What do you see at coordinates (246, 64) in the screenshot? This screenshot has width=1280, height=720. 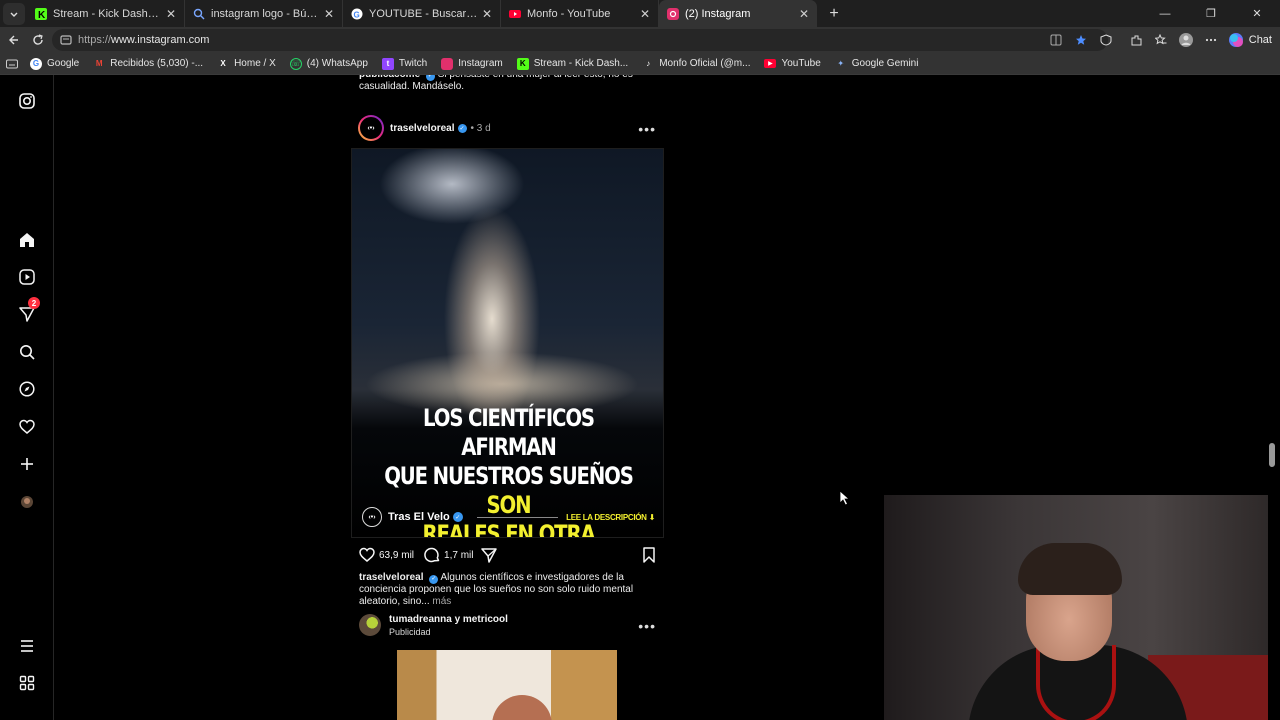 I see `bookmark-x: X Home / X` at bounding box center [246, 64].